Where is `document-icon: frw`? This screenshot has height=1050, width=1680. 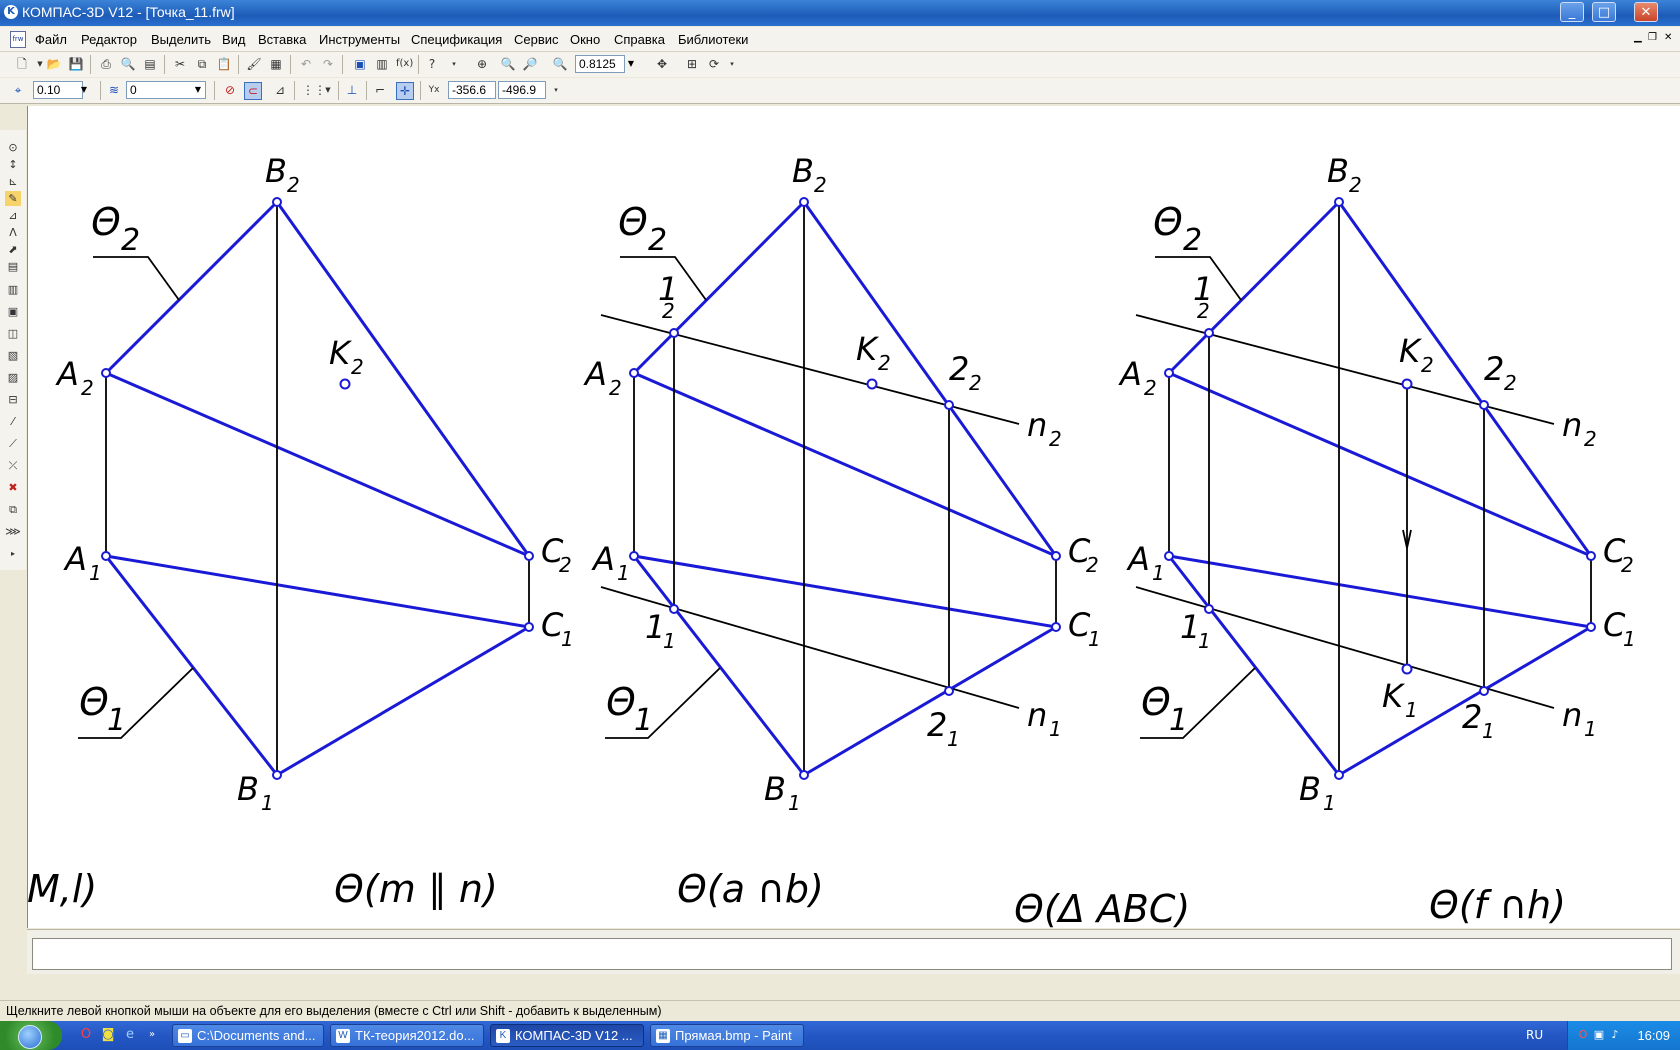
document-icon: frw is located at coordinates (18, 39).